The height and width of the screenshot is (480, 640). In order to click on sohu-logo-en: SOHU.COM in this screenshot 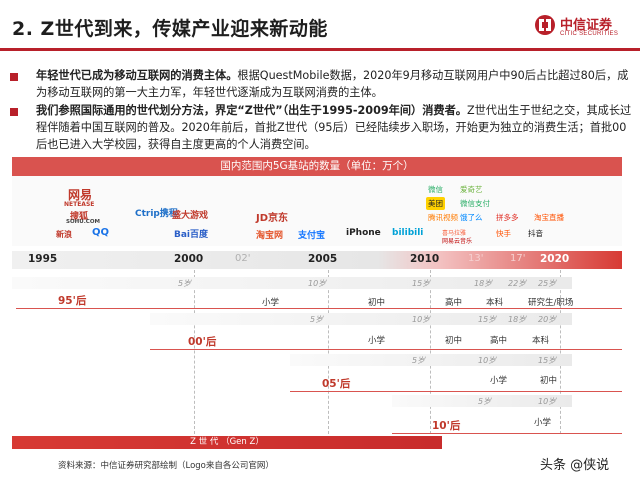, I will do `click(83, 222)`.